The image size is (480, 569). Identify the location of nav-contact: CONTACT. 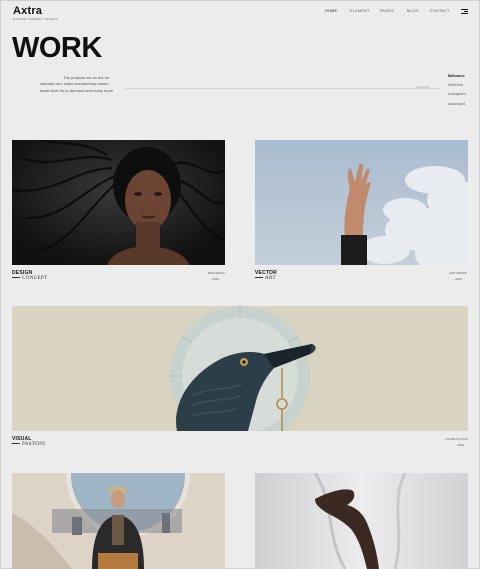
(440, 11).